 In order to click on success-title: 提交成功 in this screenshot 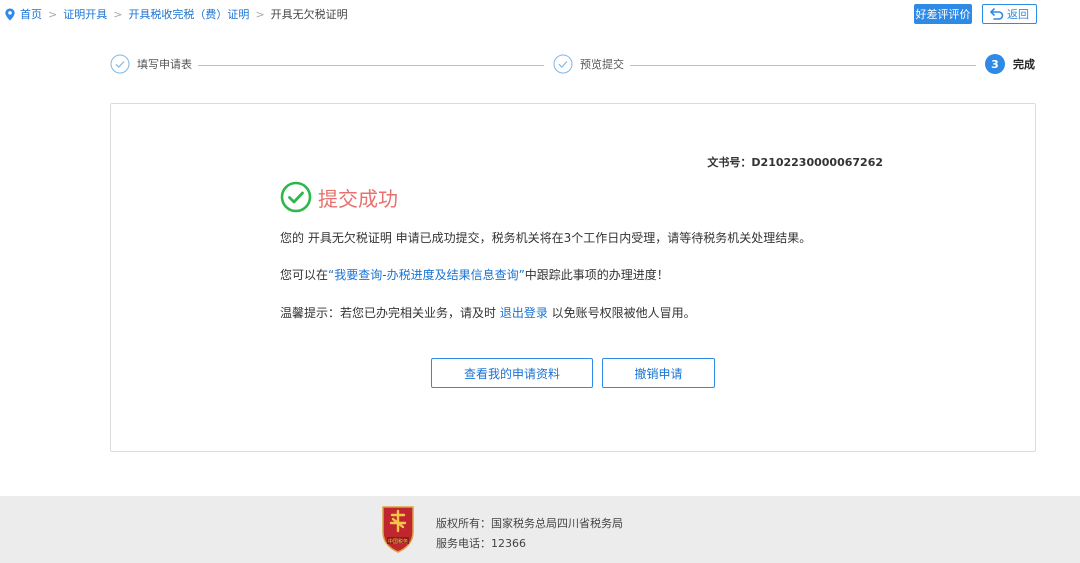, I will do `click(358, 198)`.